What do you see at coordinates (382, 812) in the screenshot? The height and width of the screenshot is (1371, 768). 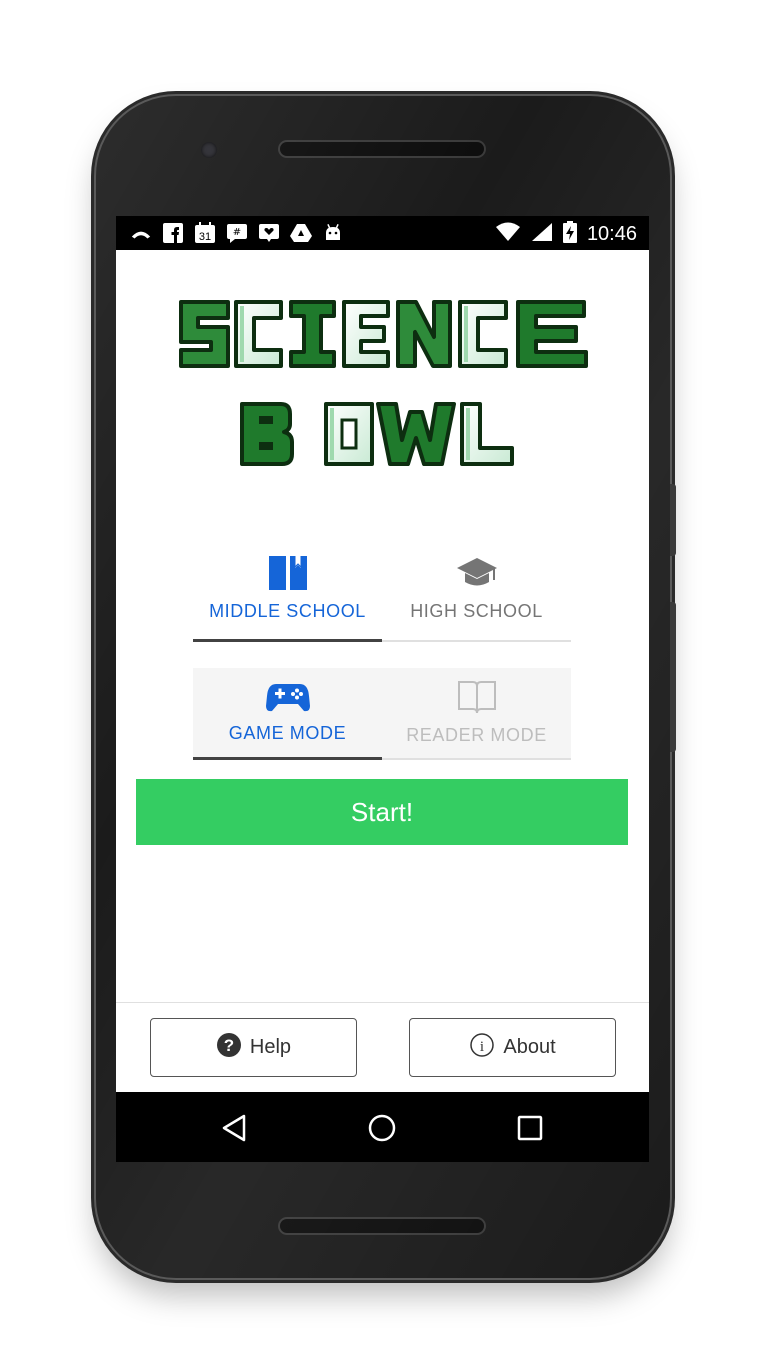 I see `start-button: Start!` at bounding box center [382, 812].